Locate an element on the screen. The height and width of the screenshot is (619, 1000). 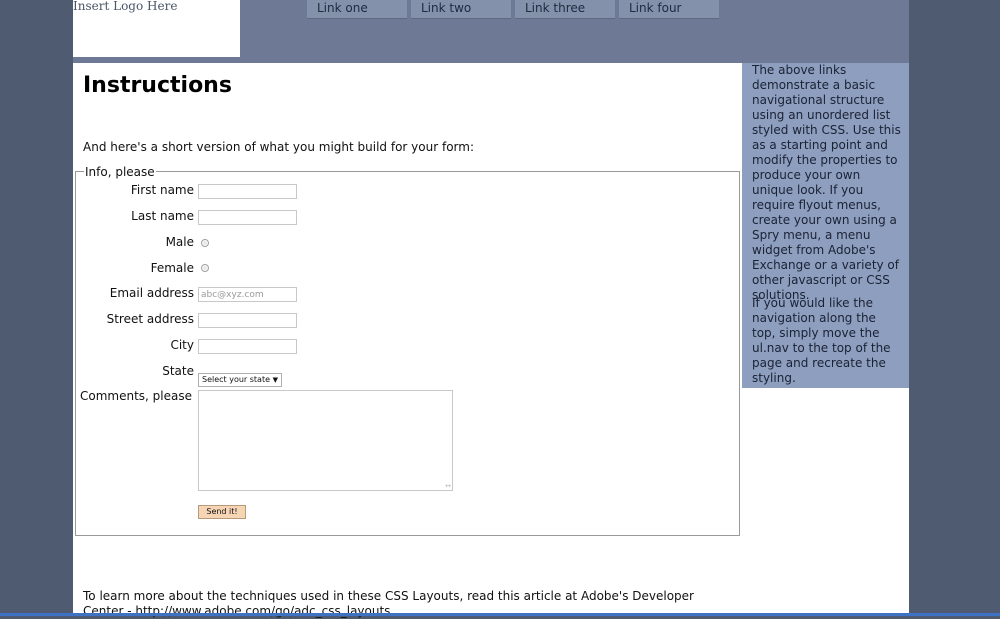
nav-link-four: Link four is located at coordinates (669, 9).